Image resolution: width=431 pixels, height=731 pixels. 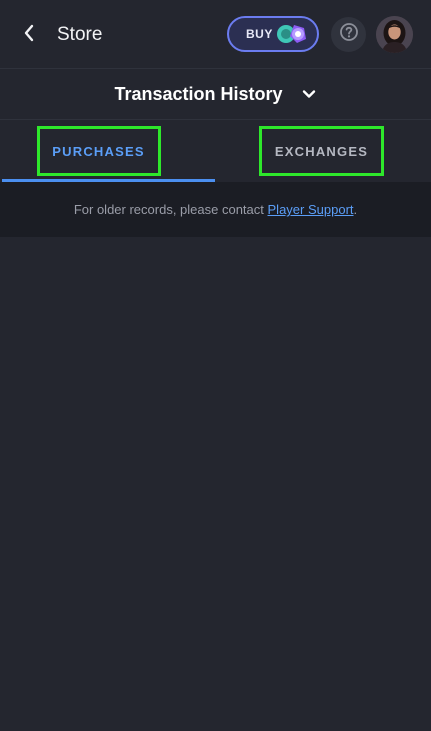 I want to click on tab-purchases: PURCHASES, so click(x=107, y=151).